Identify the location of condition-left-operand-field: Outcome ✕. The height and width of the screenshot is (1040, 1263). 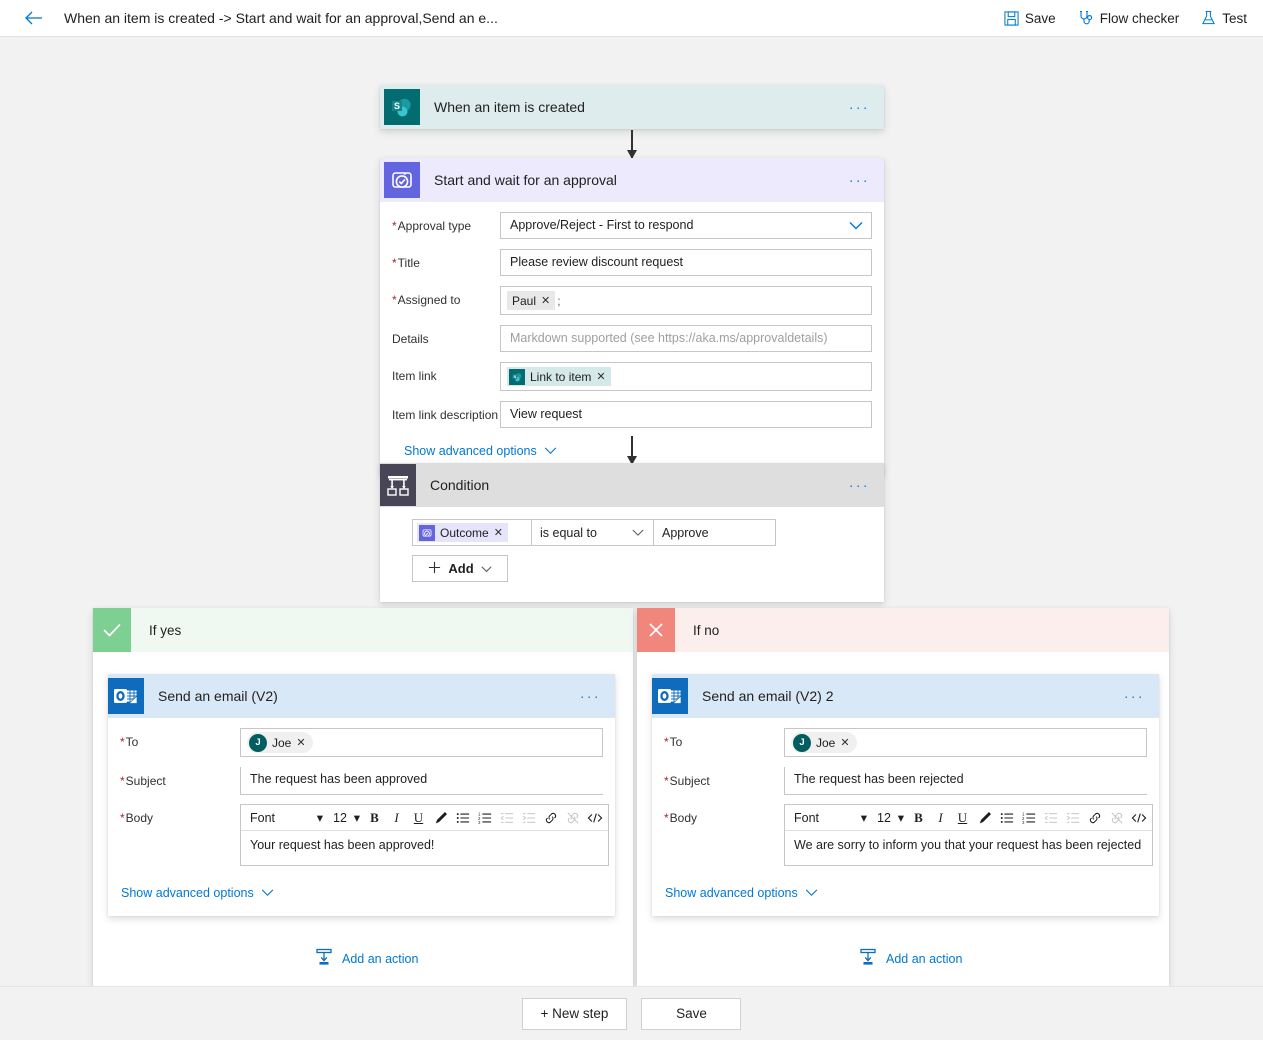
(472, 532).